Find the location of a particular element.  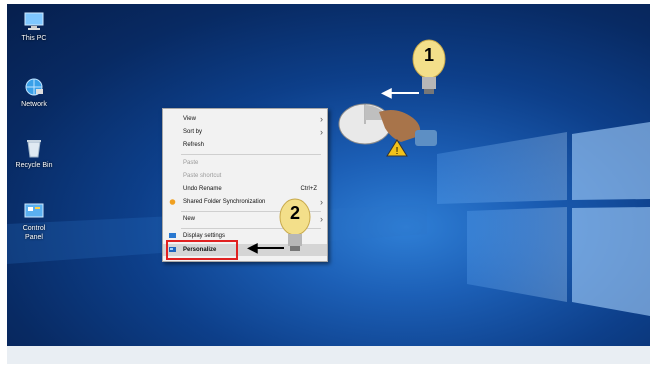

control-panel-icon is located at coordinates (34, 210).